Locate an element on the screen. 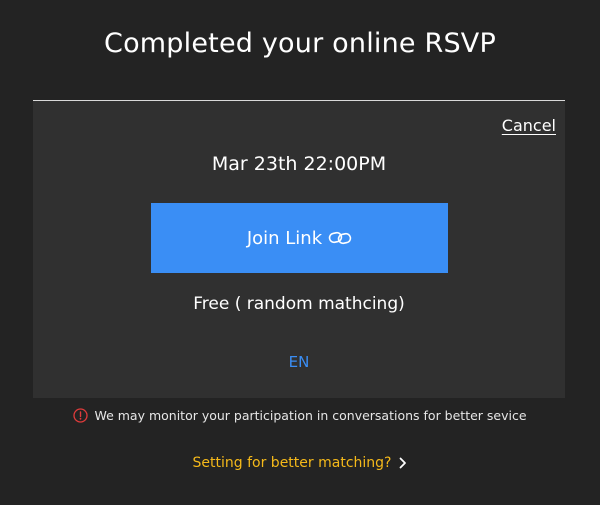  join-link-button: Join Link is located at coordinates (299, 238).